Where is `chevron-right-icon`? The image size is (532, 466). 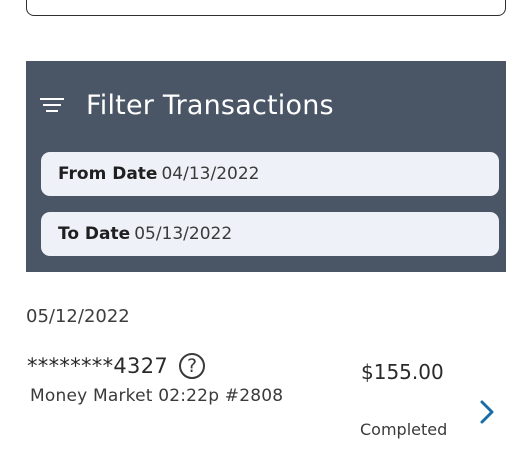 chevron-right-icon is located at coordinates (487, 412).